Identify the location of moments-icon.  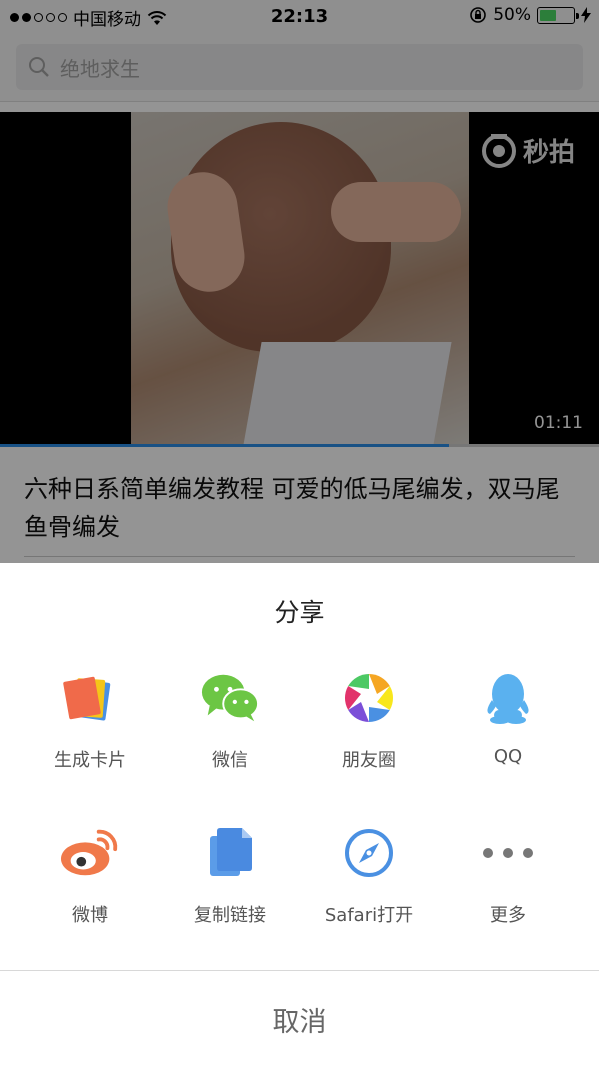
(369, 698).